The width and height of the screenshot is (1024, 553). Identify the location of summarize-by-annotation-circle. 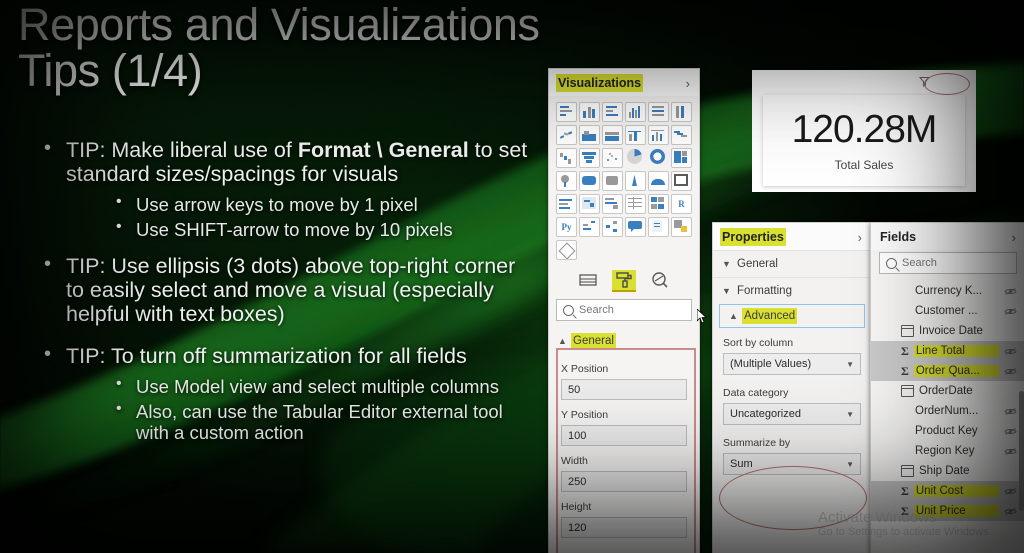
(793, 498).